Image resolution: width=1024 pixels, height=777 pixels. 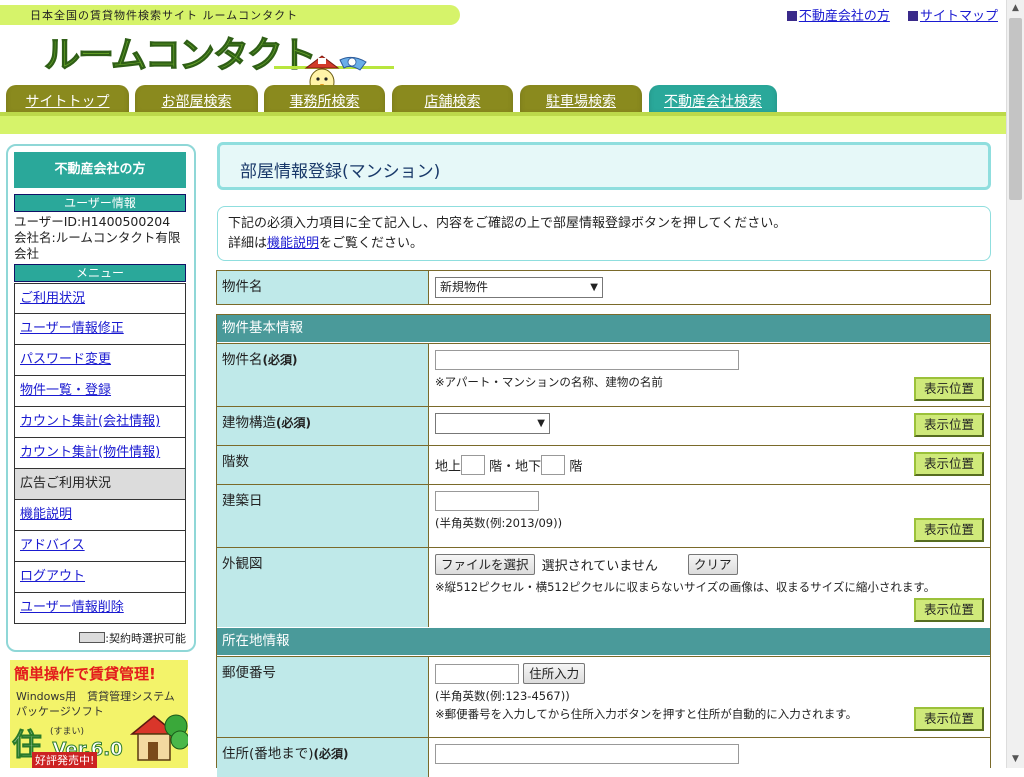 What do you see at coordinates (503, 99) in the screenshot?
I see `main-nav: サイトトップ お部屋検索 事務所検索 店舗検索 駐車場検索 不動産会社検索` at bounding box center [503, 99].